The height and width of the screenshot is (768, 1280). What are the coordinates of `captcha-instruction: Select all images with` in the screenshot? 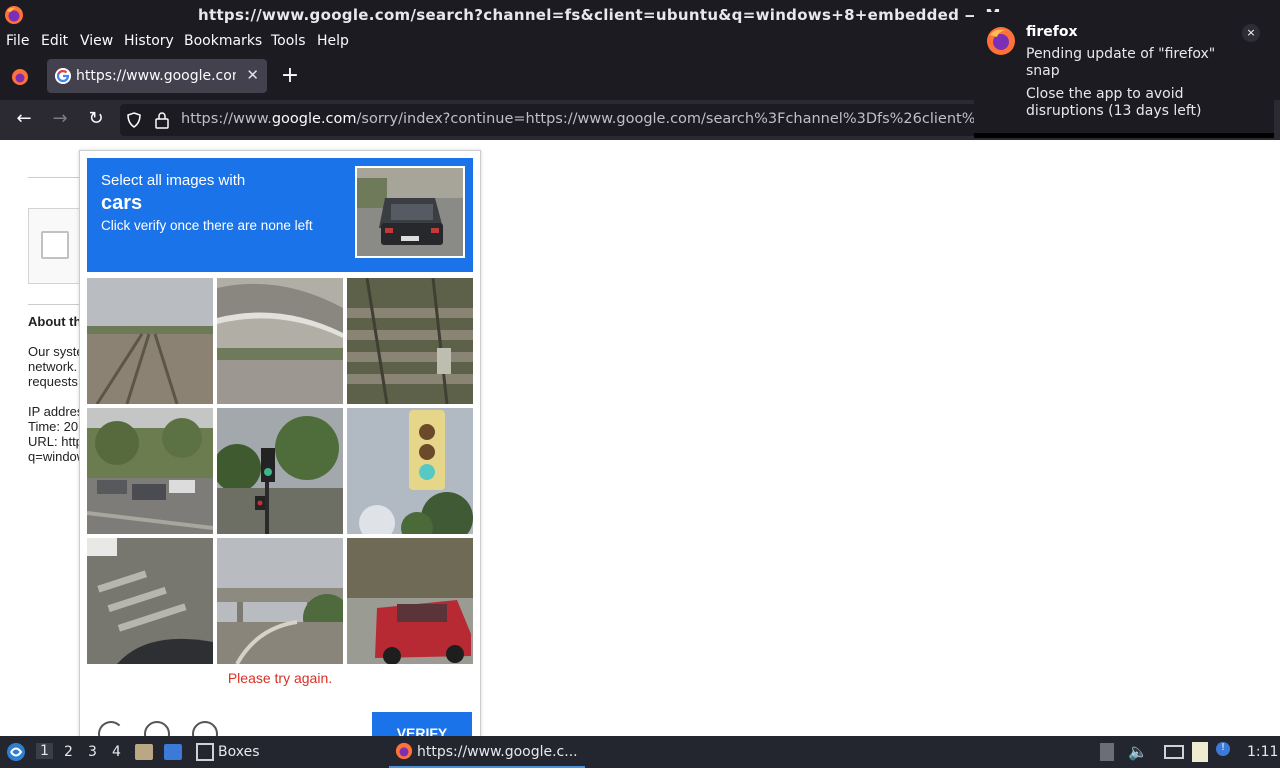 It's located at (173, 180).